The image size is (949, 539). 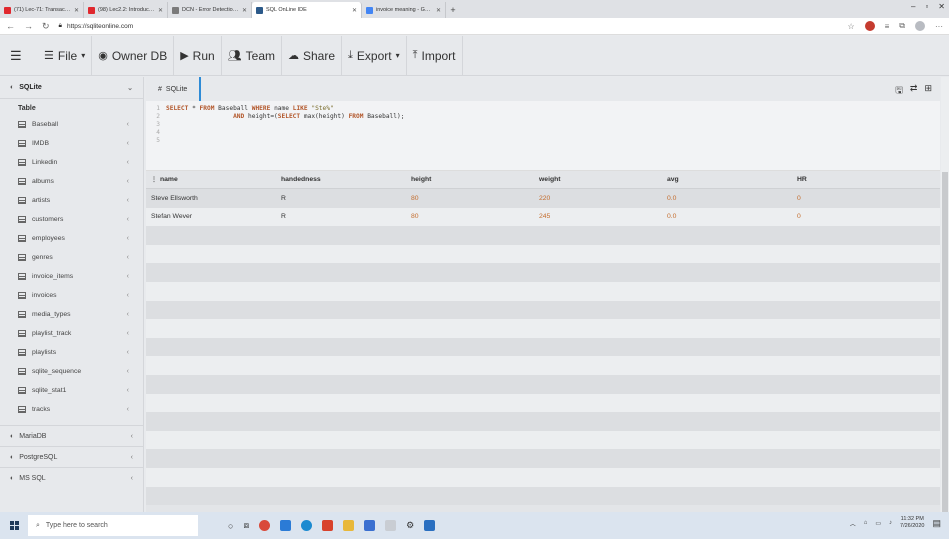 I want to click on sidebar-db-item: ◐ MariaDB ‹, so click(x=71, y=435).